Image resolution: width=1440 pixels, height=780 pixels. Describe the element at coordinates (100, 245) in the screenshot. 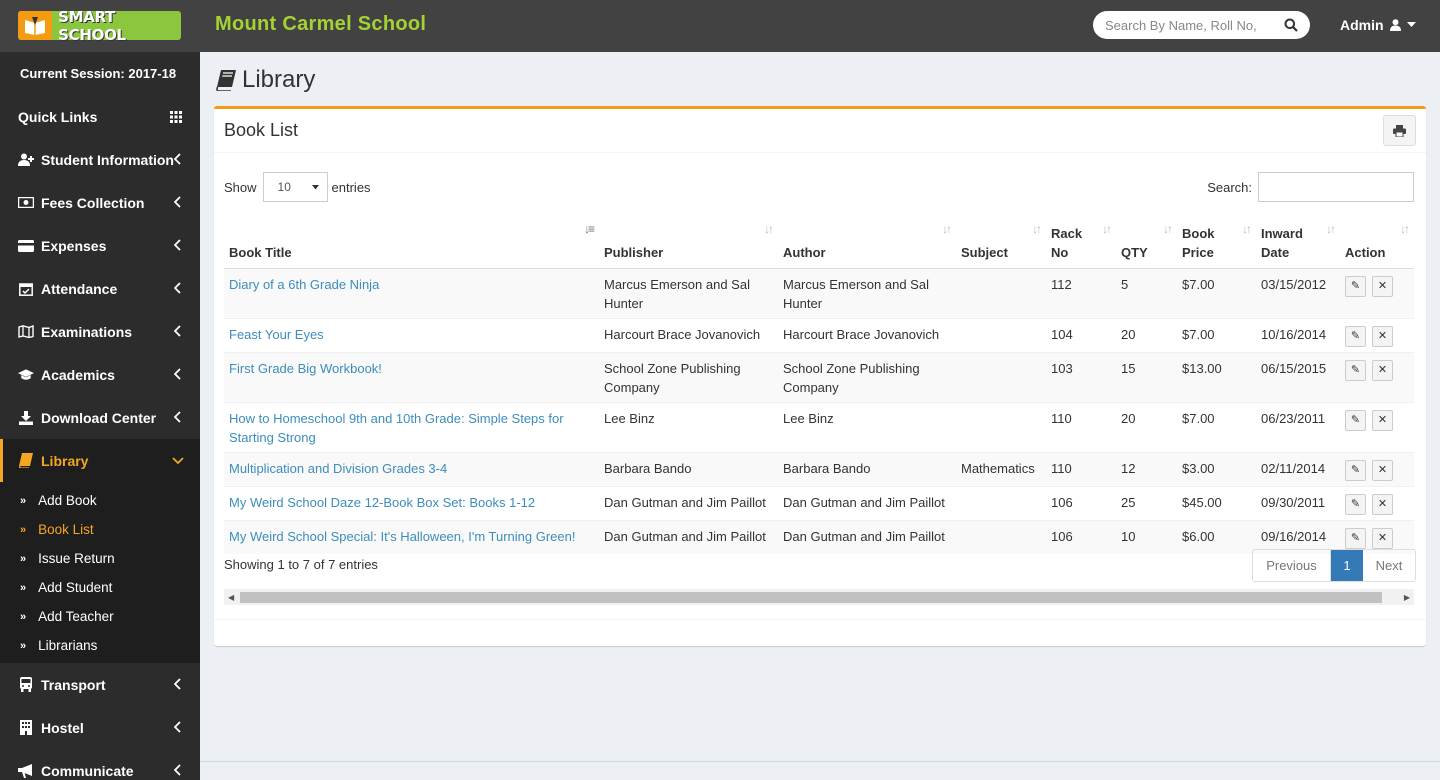

I see `sidebar-item-expenses: Expenses` at that location.